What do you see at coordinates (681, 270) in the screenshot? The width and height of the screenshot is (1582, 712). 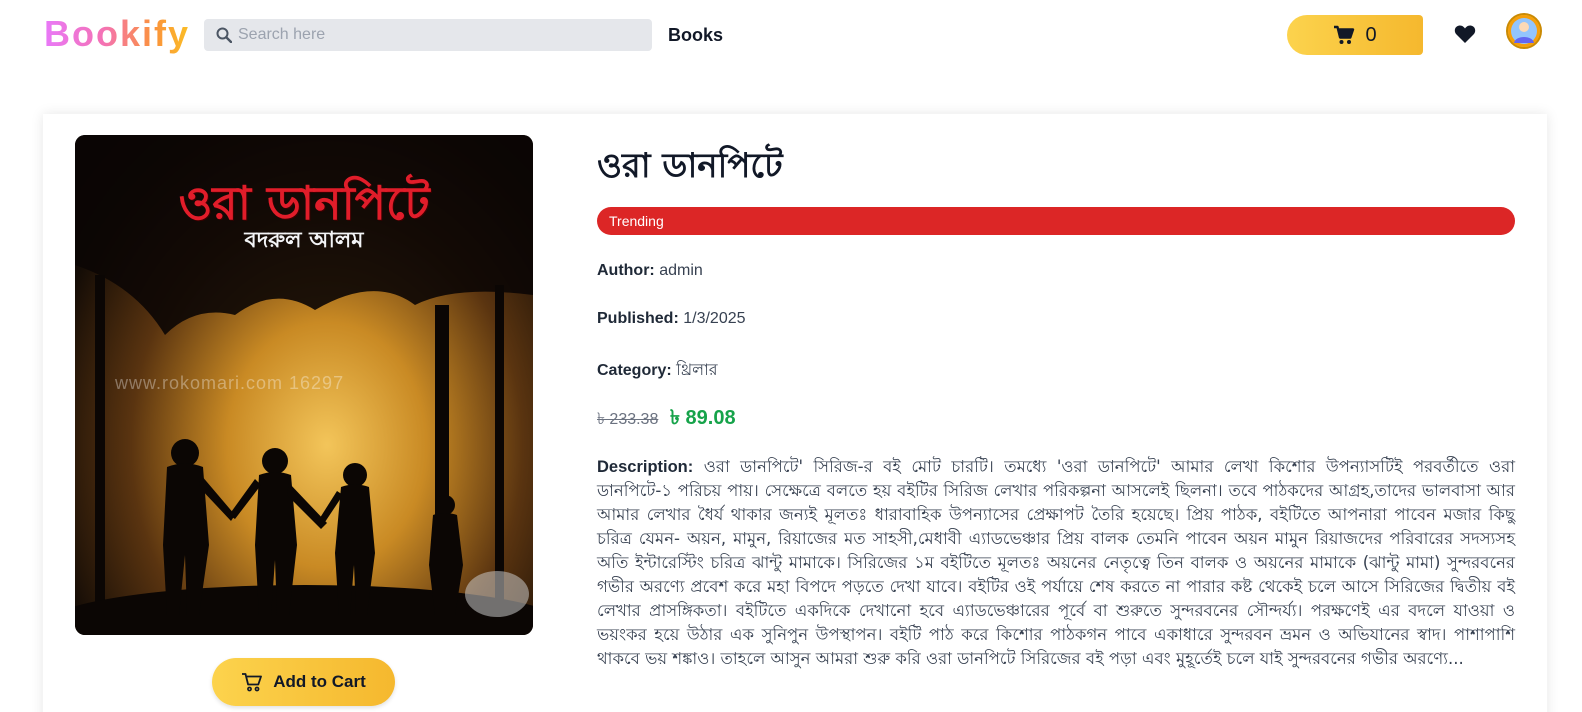 I see `author-value: admin` at bounding box center [681, 270].